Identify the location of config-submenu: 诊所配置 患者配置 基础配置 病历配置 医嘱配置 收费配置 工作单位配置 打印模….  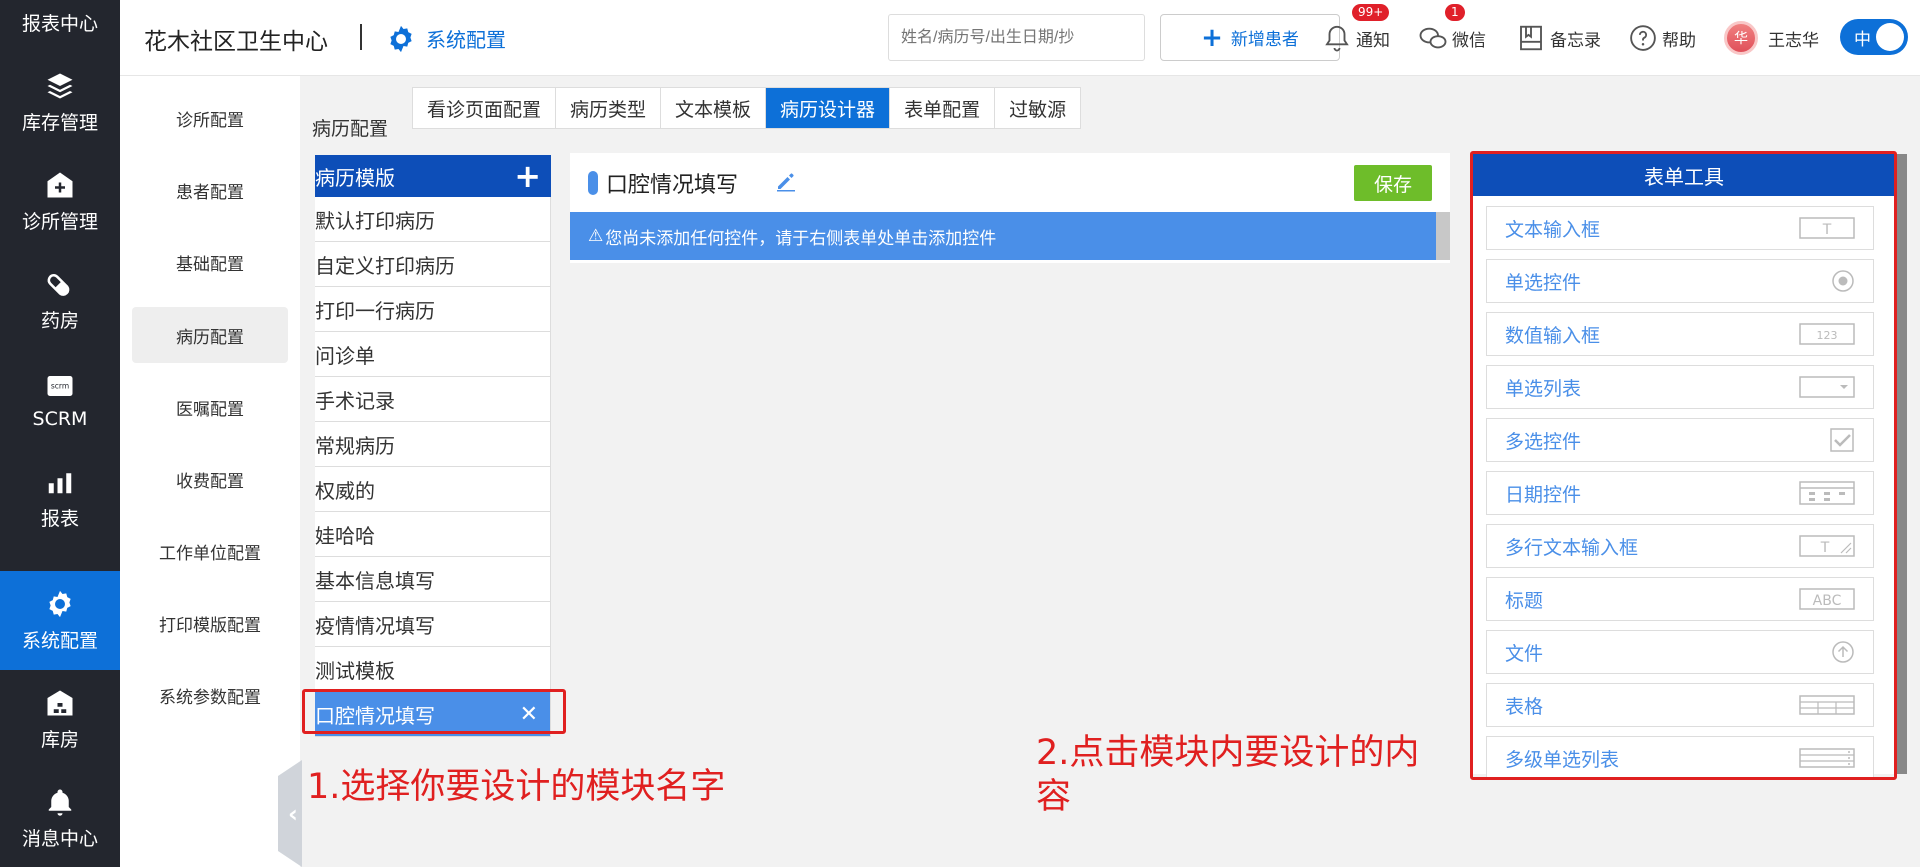
(210, 471).